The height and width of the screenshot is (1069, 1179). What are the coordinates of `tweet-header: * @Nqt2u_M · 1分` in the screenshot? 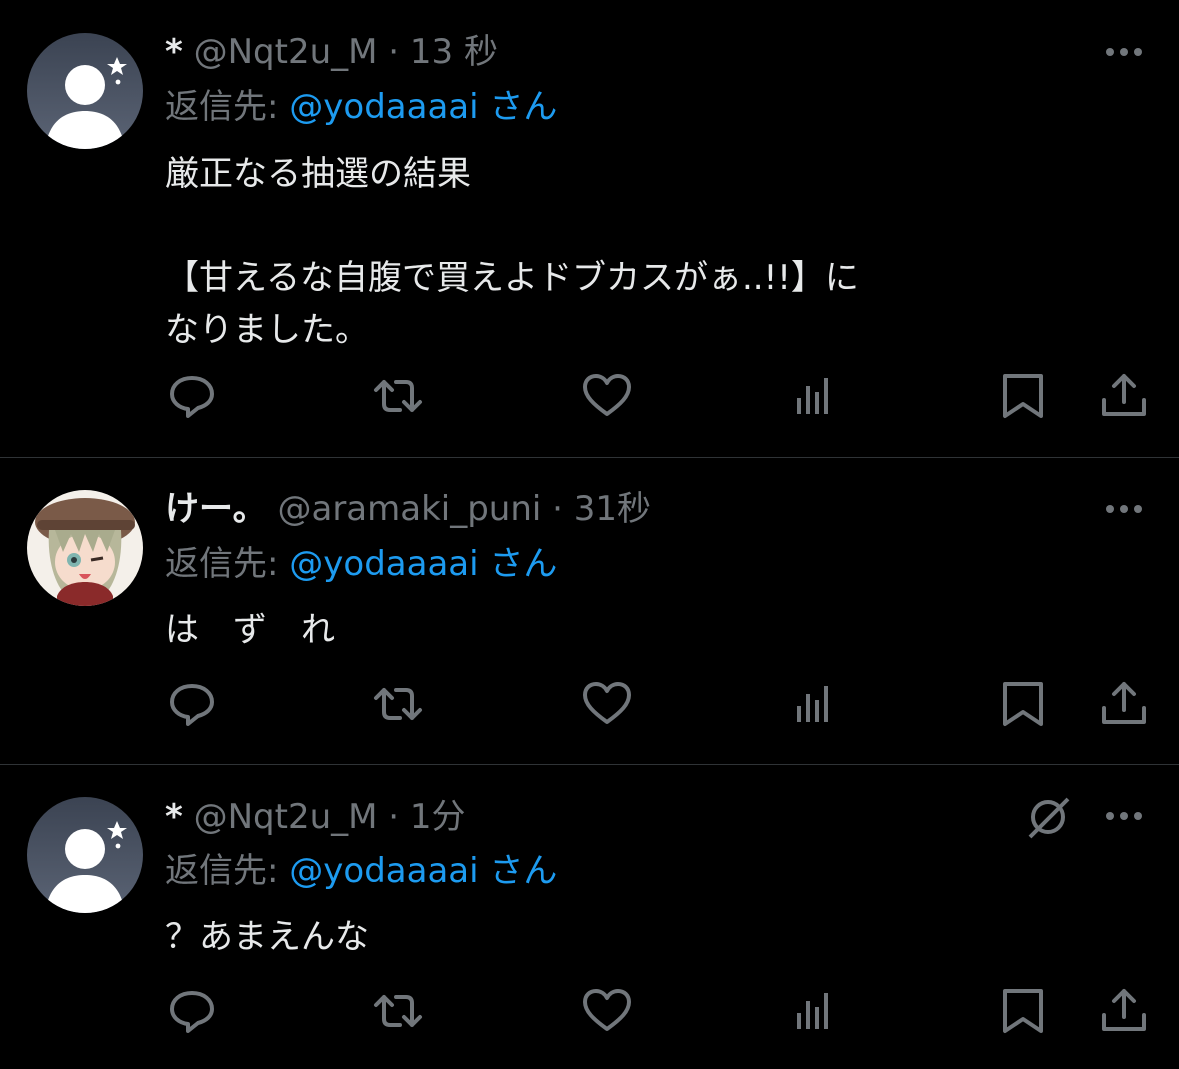 It's located at (315, 817).